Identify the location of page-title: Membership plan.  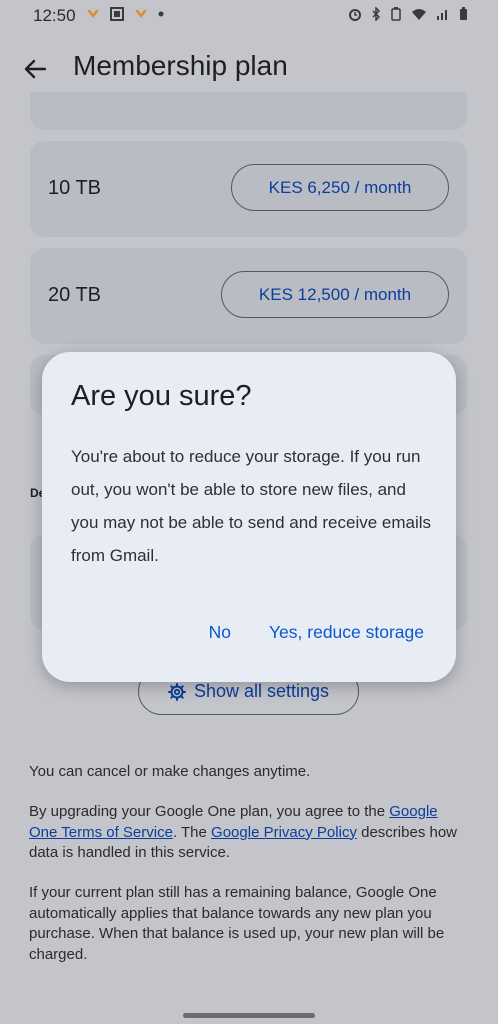
(180, 65).